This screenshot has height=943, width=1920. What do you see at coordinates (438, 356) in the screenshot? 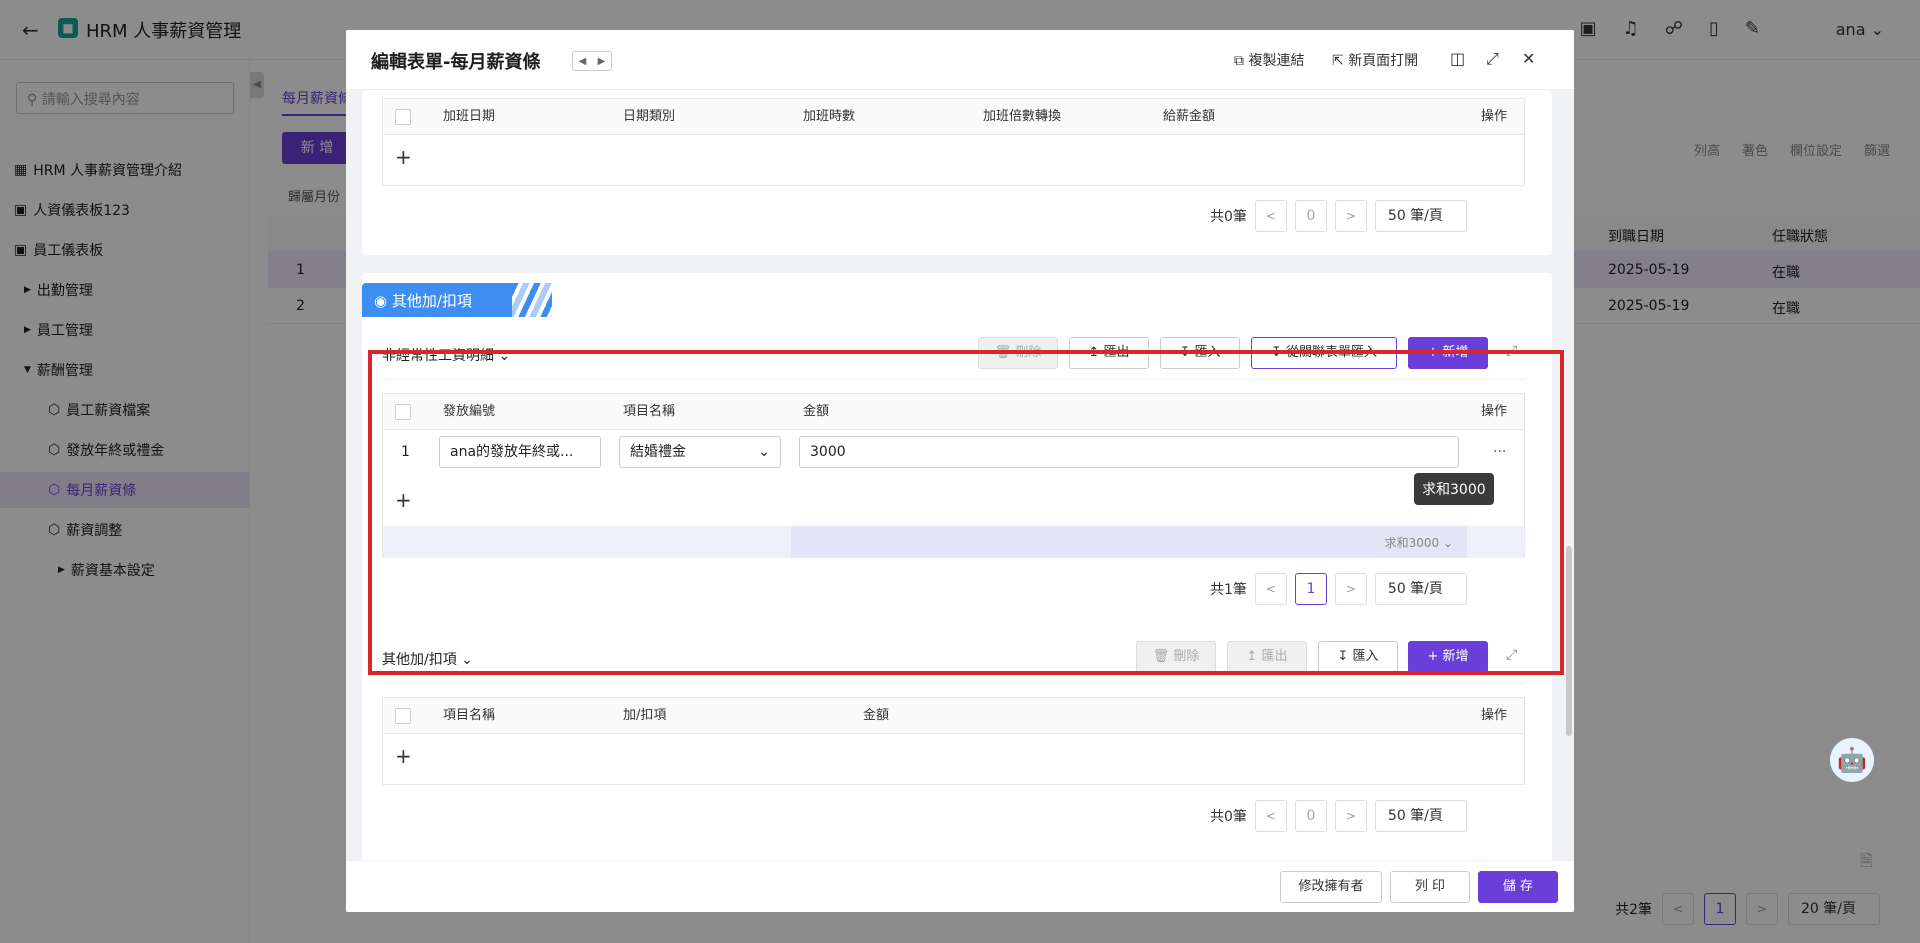
I see `irregular-wage-title-label: 非經常性工資明細` at bounding box center [438, 356].